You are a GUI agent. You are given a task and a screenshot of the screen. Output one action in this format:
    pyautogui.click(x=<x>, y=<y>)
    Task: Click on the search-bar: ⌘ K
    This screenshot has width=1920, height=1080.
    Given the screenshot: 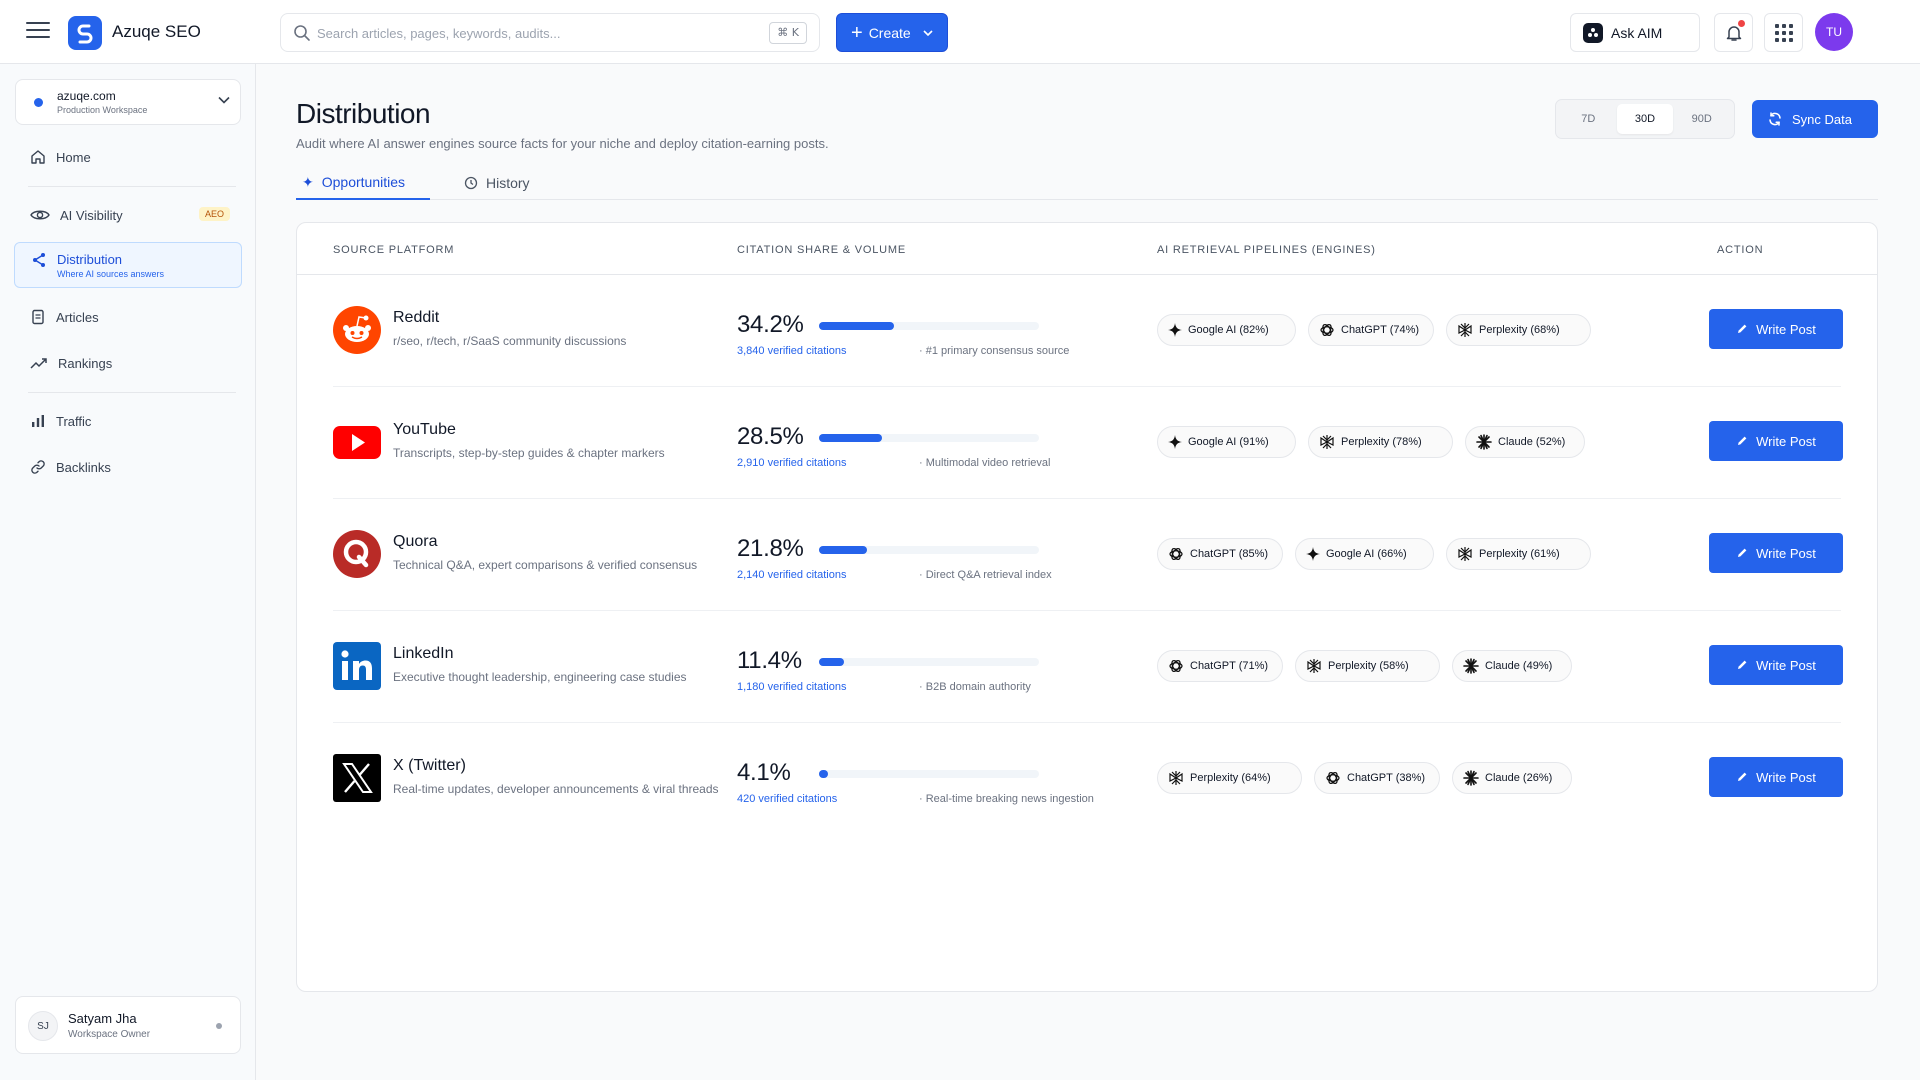 What is the action you would take?
    pyautogui.click(x=550, y=32)
    